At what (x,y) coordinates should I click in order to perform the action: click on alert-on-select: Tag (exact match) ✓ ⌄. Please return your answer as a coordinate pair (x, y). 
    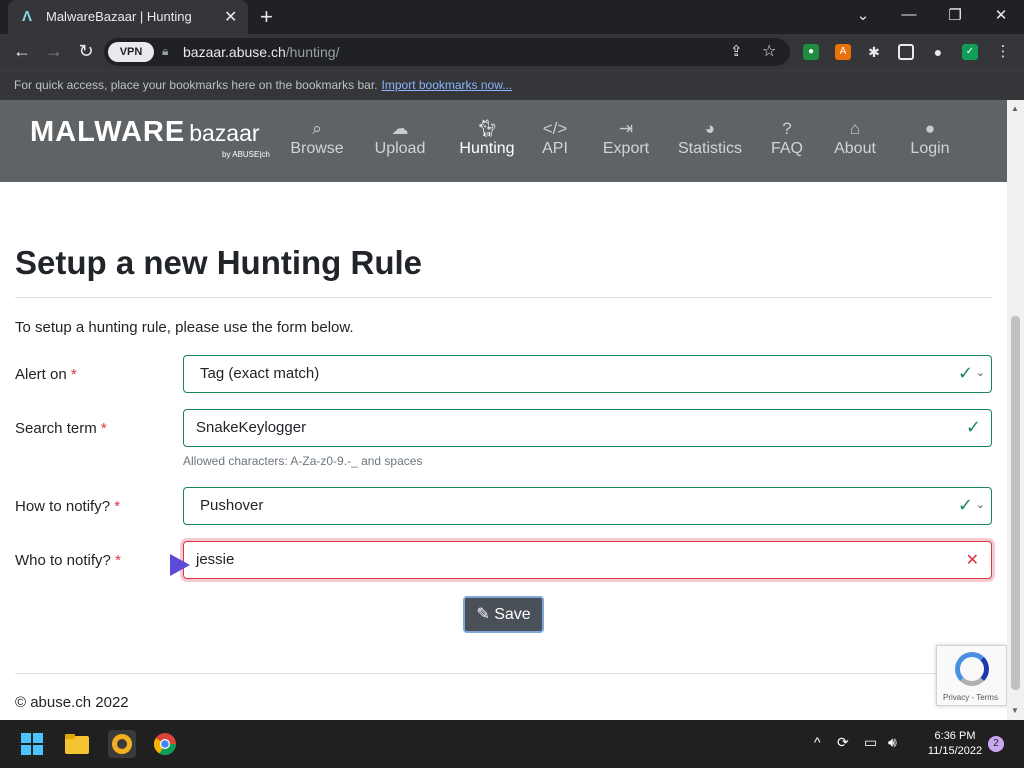
    Looking at the image, I should click on (587, 374).